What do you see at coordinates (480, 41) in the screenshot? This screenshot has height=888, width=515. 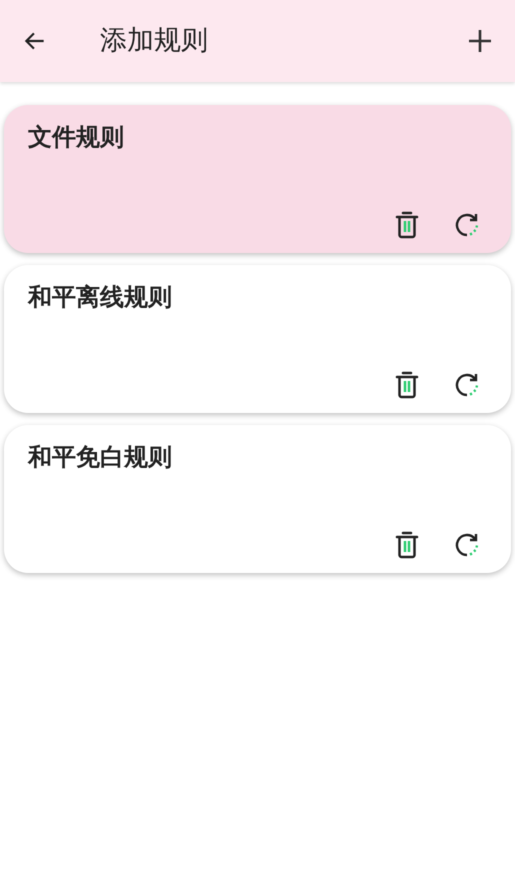 I see `plus-icon` at bounding box center [480, 41].